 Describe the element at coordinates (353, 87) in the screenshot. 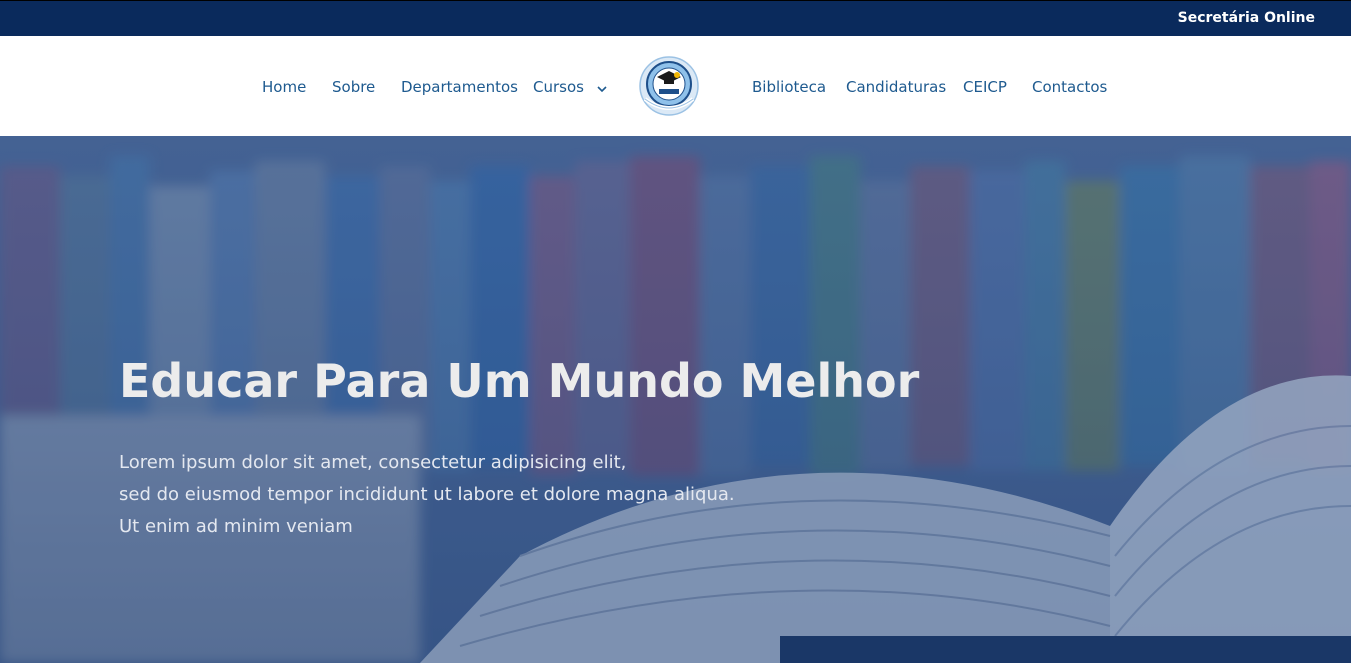

I see `nav-sobre: Sobre` at that location.